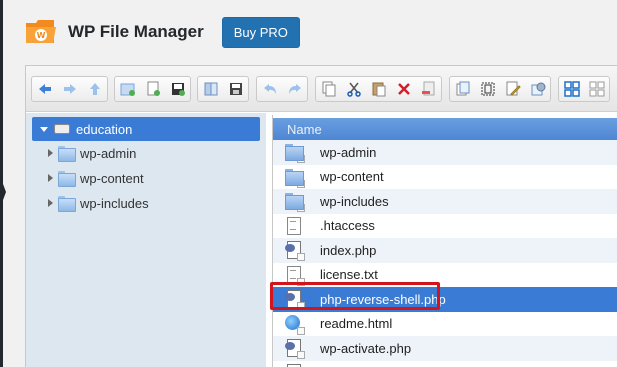 This screenshot has width=617, height=367. Describe the element at coordinates (445, 364) in the screenshot. I see `file-row` at that location.